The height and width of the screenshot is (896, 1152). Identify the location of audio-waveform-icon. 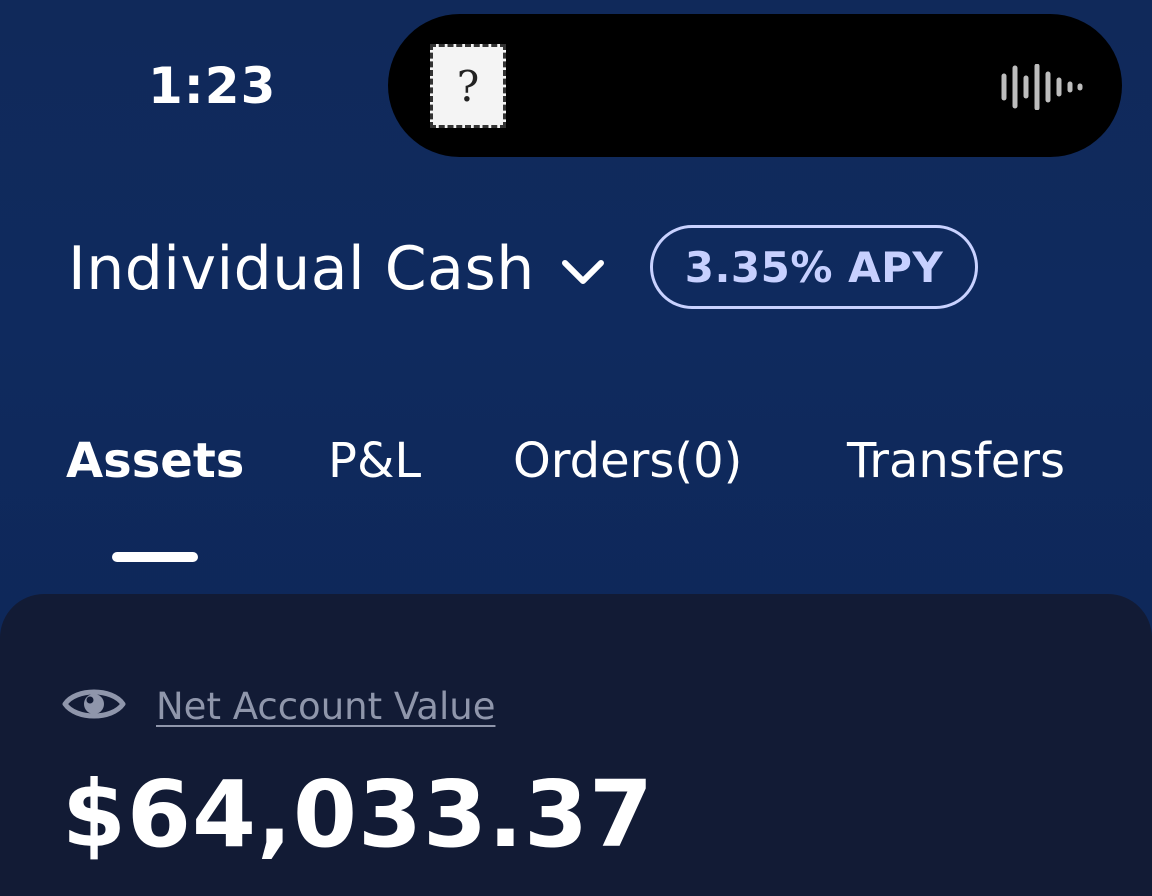
(1042, 87).